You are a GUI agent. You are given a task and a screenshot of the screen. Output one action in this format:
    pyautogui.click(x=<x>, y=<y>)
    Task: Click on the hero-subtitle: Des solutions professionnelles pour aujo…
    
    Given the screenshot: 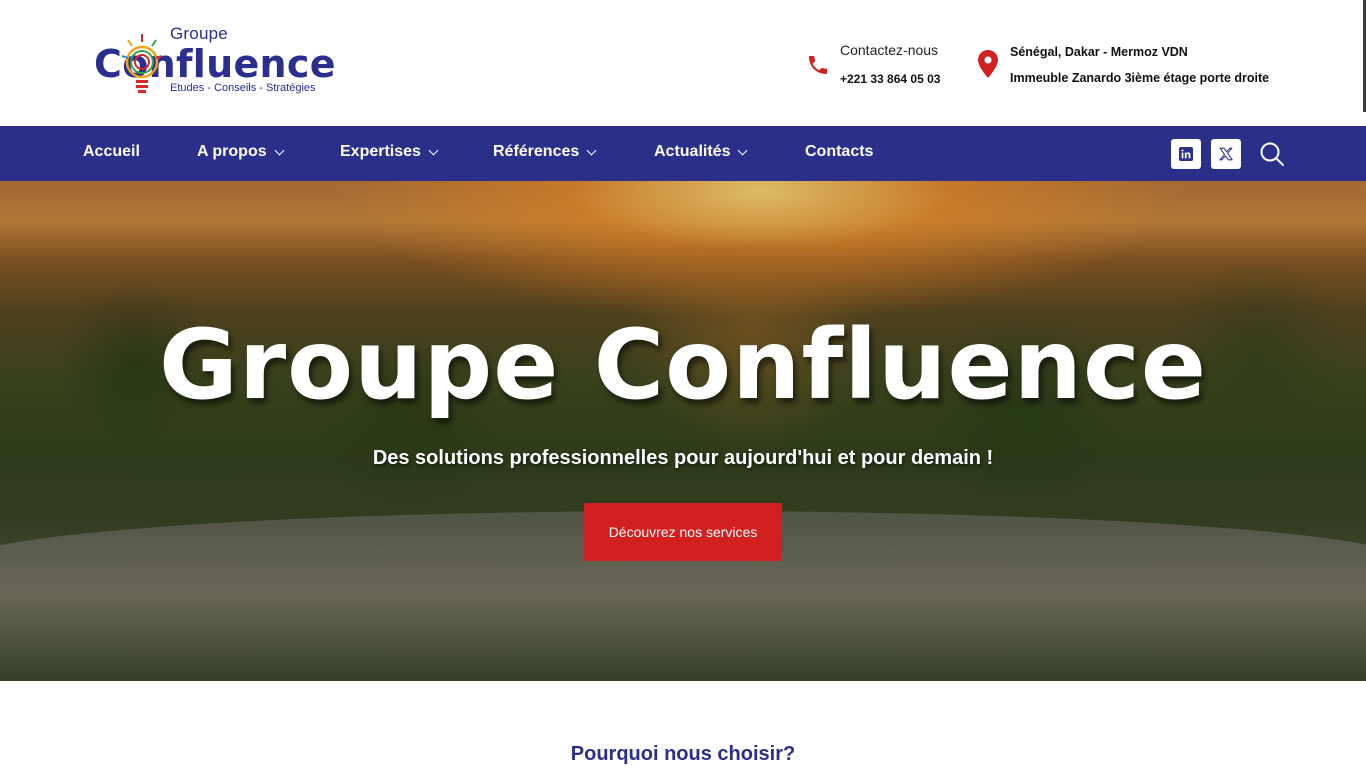 What is the action you would take?
    pyautogui.click(x=683, y=458)
    